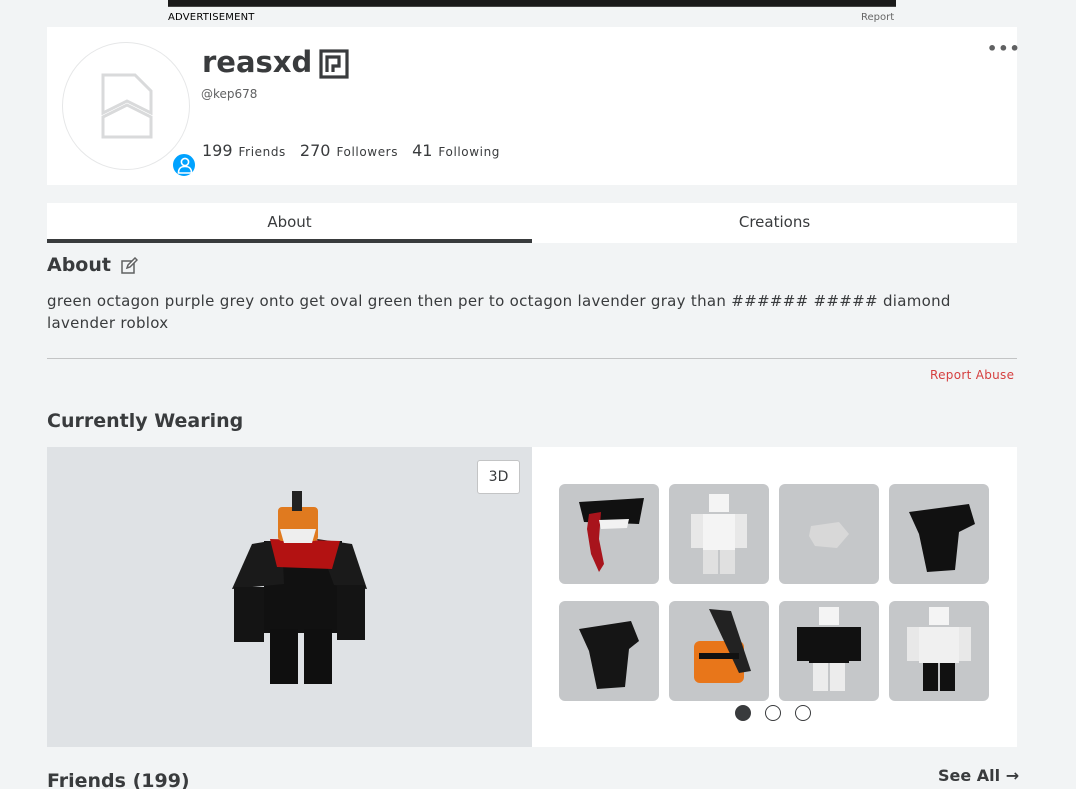  I want to click on followers-label: Followers, so click(367, 152).